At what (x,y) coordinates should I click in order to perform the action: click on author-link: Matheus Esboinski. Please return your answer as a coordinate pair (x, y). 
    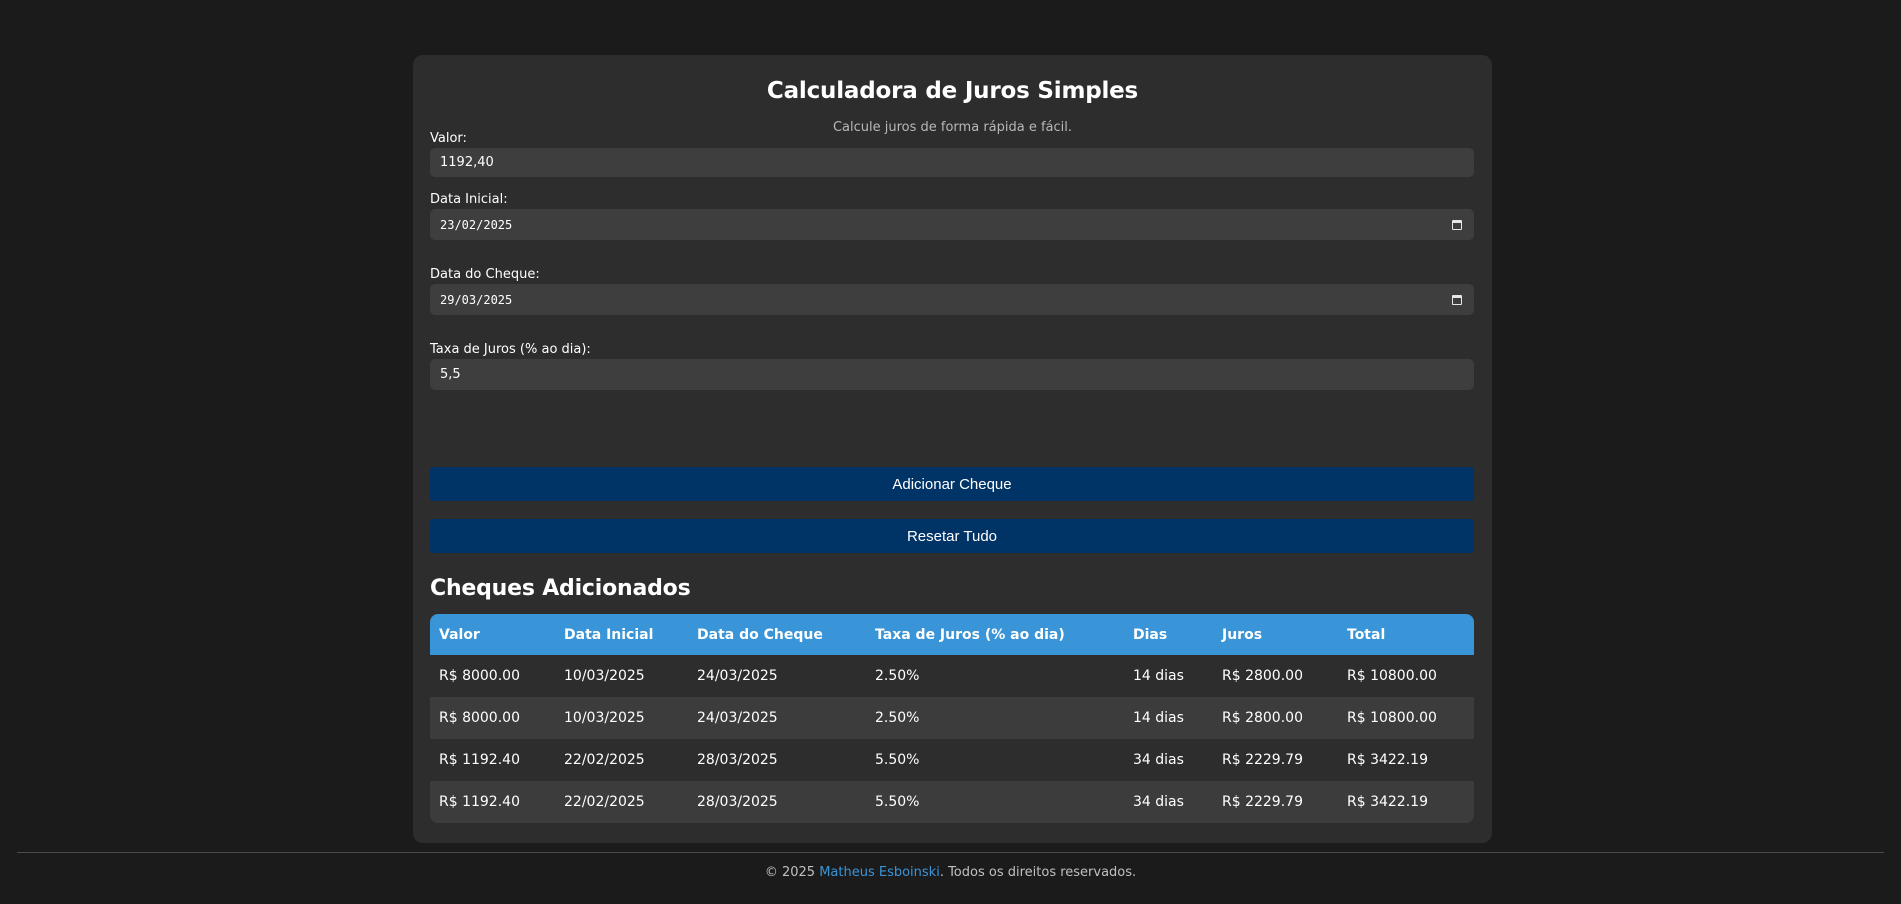
    Looking at the image, I should click on (879, 872).